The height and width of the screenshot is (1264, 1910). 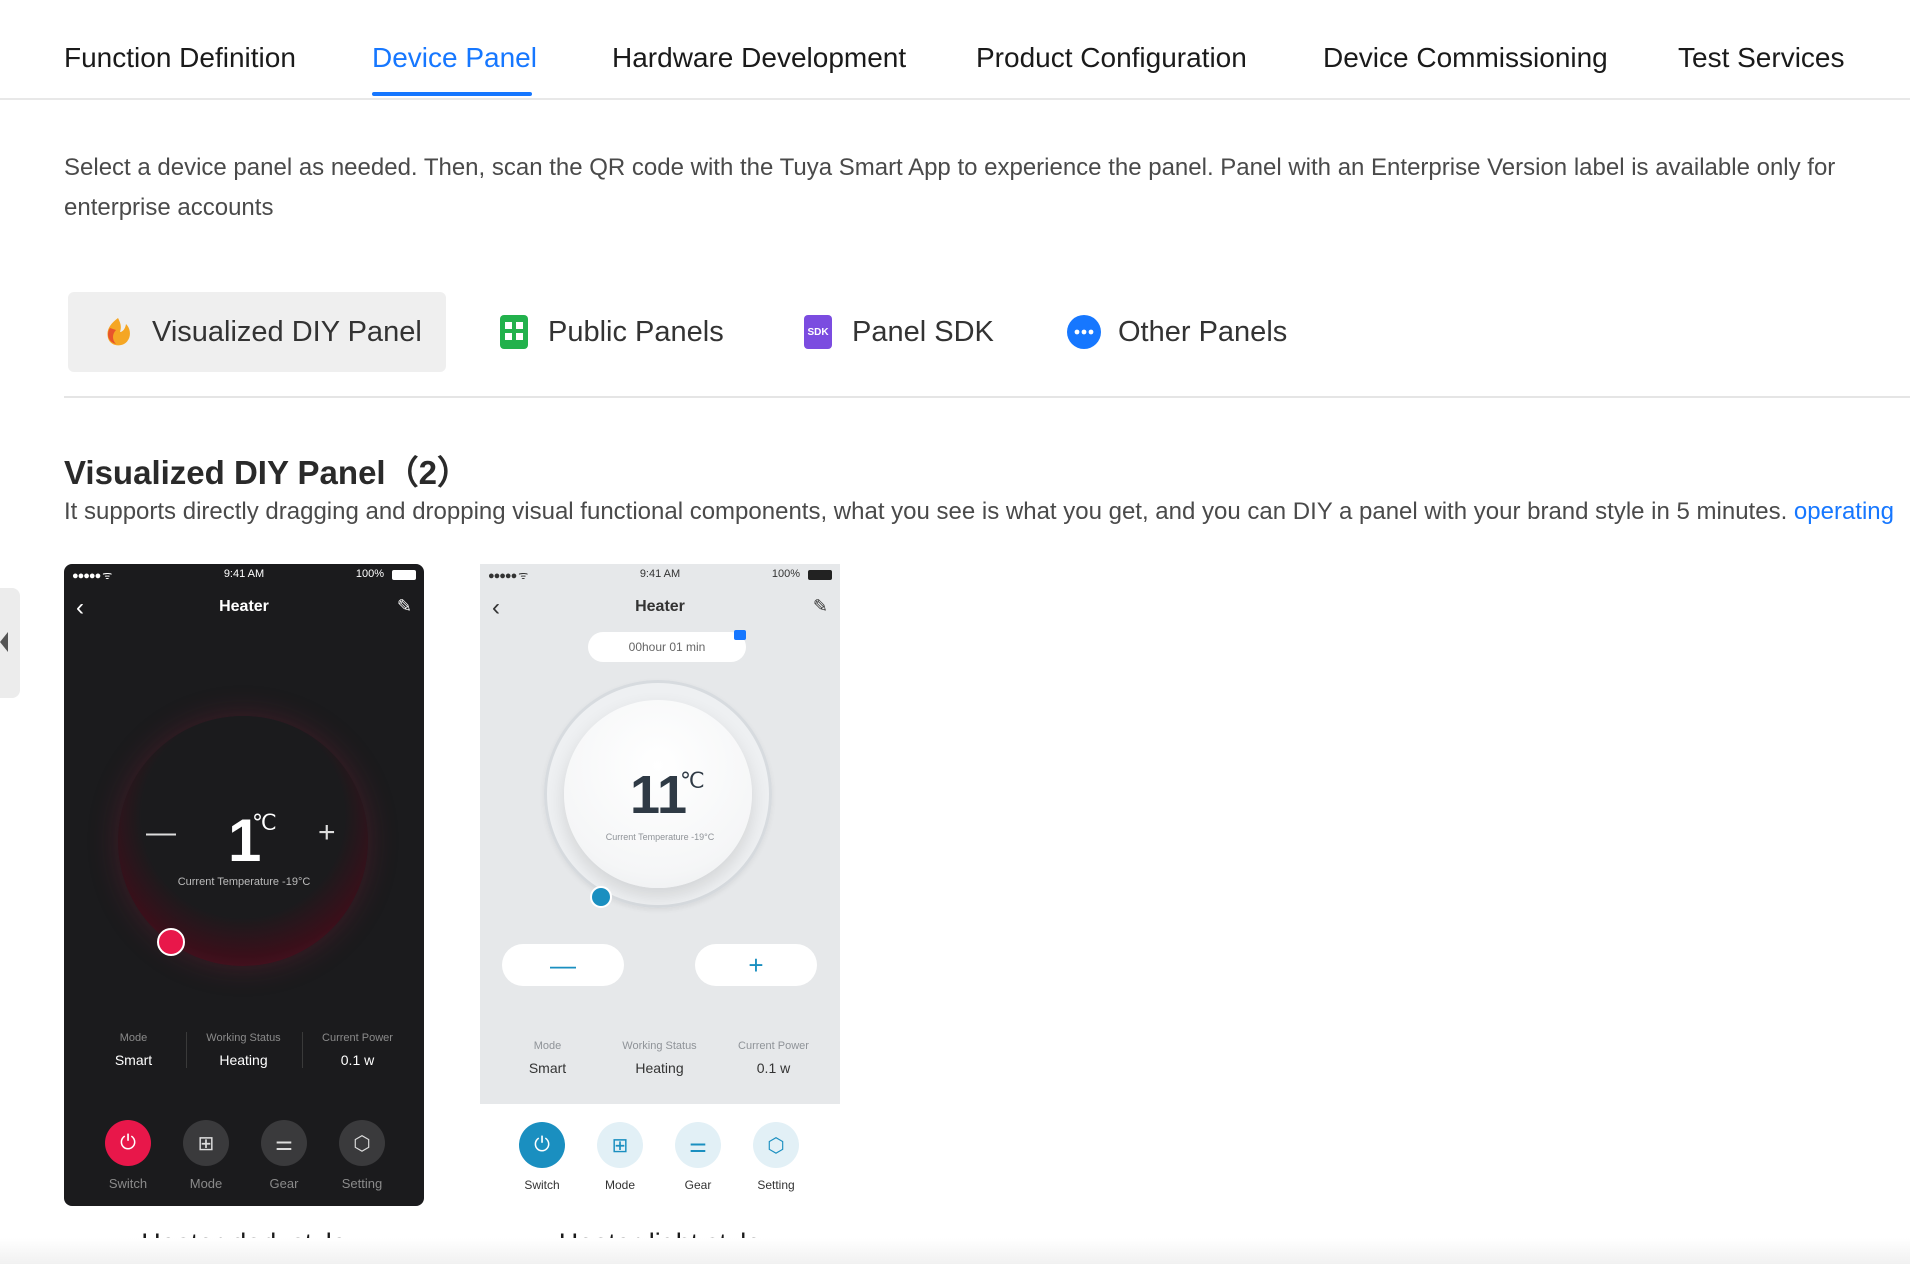 I want to click on light-panel-toolbar: ⏻ Switch ⊞ Mode ⚌ Gear ⬡ Setting, so click(x=660, y=1149).